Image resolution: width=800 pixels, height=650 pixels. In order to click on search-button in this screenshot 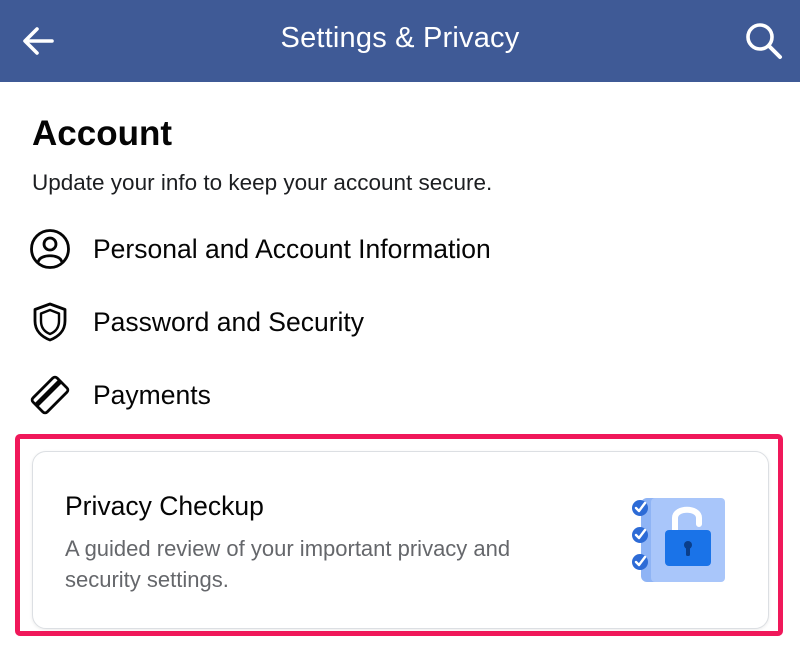, I will do `click(764, 41)`.